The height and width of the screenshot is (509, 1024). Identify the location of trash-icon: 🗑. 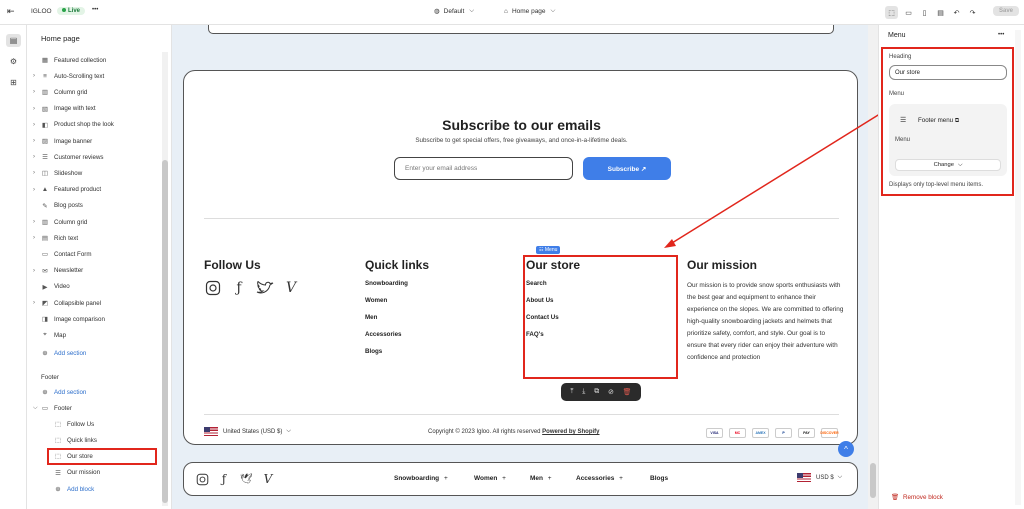
(895, 497).